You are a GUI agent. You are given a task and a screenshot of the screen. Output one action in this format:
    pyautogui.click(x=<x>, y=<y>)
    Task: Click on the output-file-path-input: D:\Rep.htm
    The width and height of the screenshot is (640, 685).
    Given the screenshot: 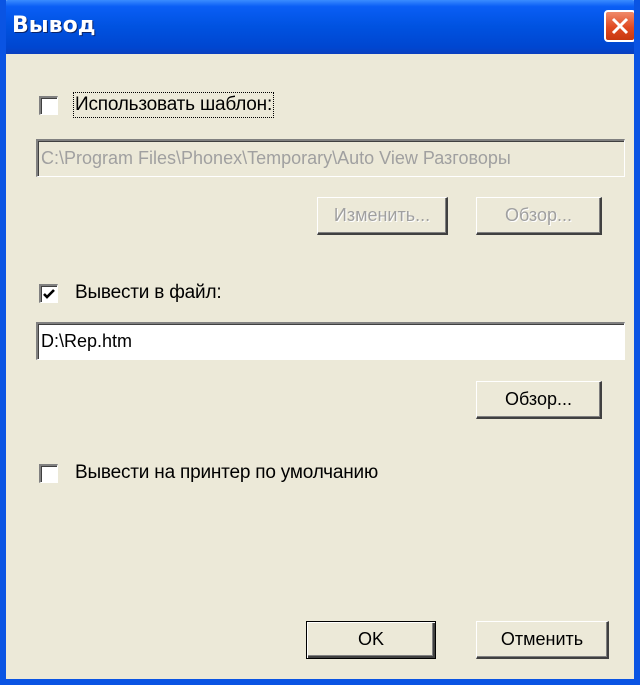 What is the action you would take?
    pyautogui.click(x=330, y=341)
    